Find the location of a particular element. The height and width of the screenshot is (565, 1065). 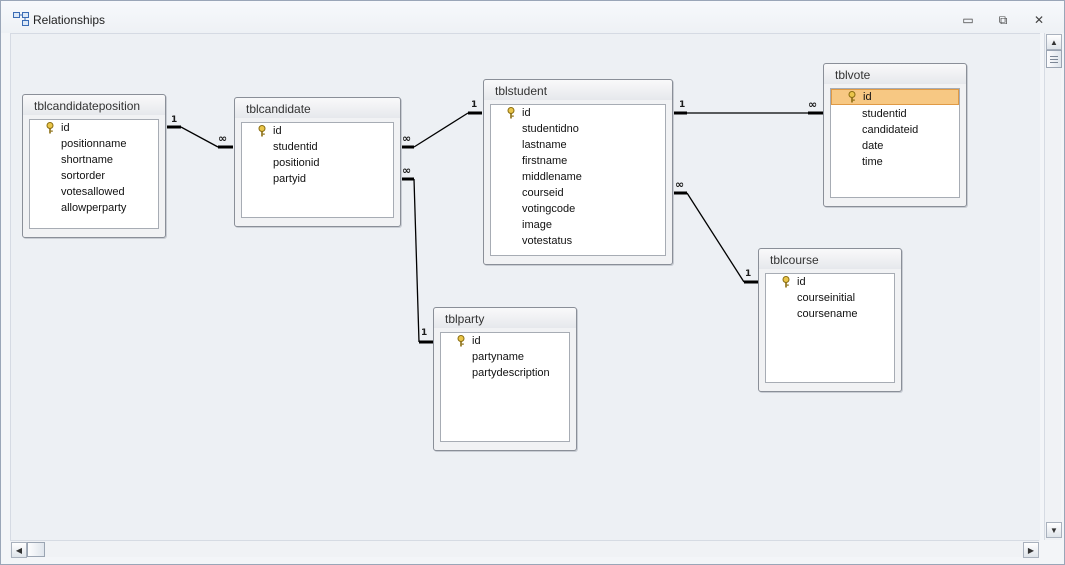

field-list: id partyname partydescription is located at coordinates (505, 387).